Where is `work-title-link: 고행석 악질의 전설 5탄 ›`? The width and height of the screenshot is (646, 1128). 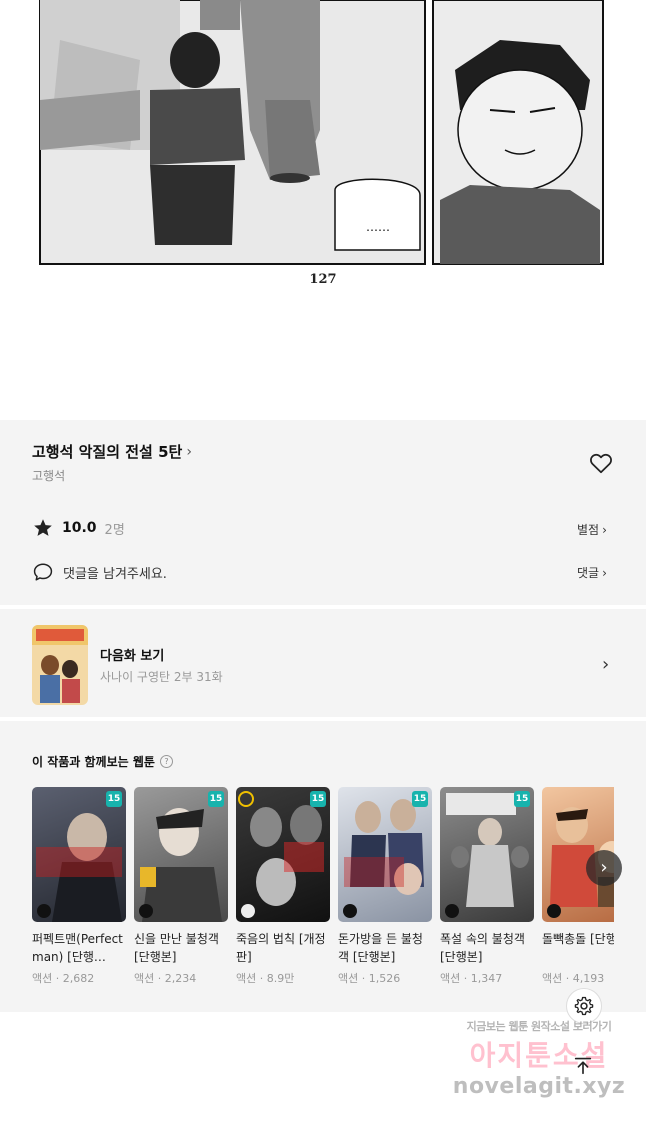
work-title-link: 고행석 악질의 전설 5탄 › is located at coordinates (112, 451).